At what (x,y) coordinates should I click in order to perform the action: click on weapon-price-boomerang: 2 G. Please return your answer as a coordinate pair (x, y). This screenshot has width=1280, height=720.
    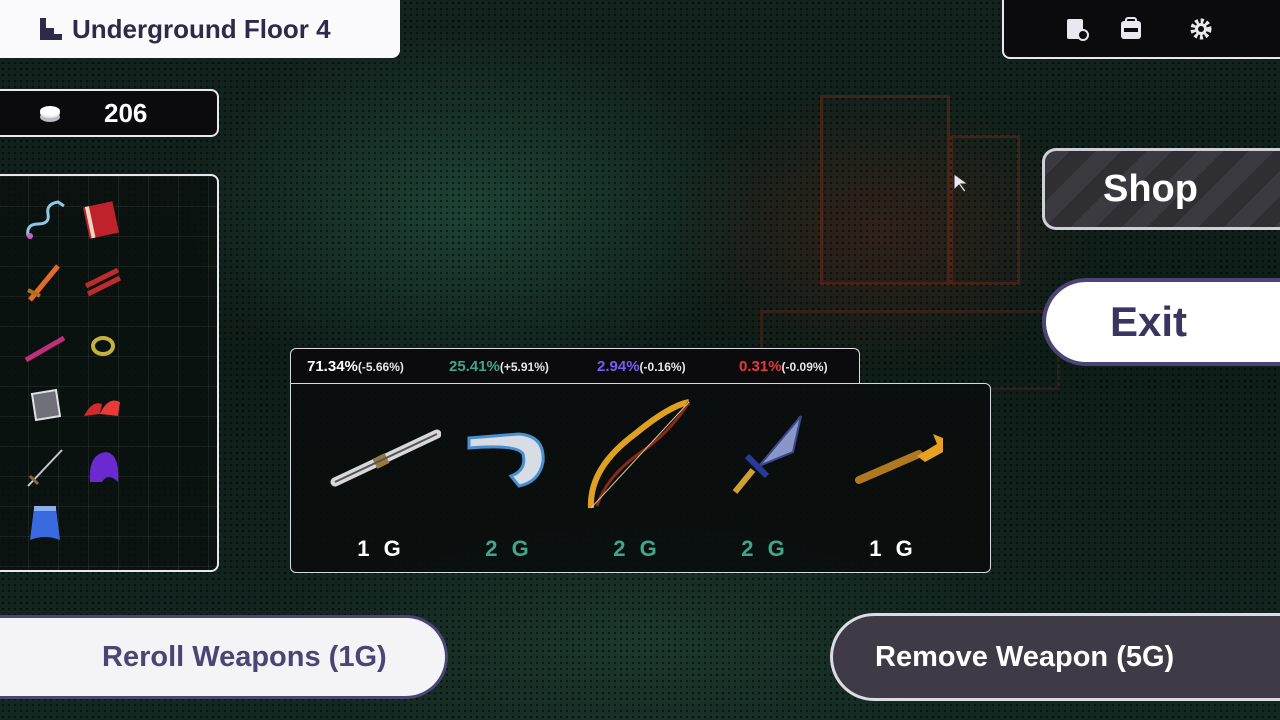
    Looking at the image, I should click on (509, 548).